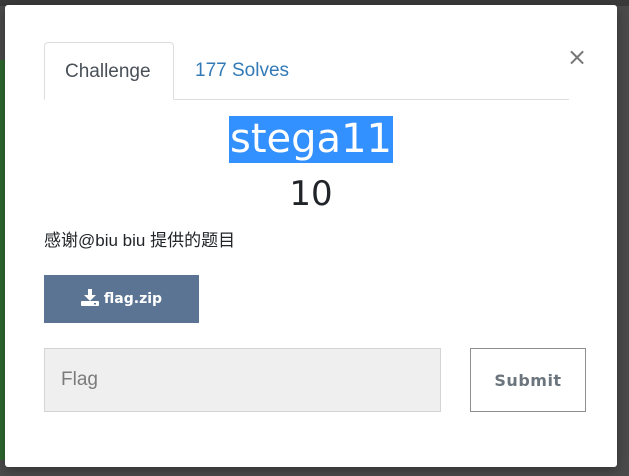  I want to click on challenge-description: 感谢@biu biu 提供的题目, so click(140, 240).